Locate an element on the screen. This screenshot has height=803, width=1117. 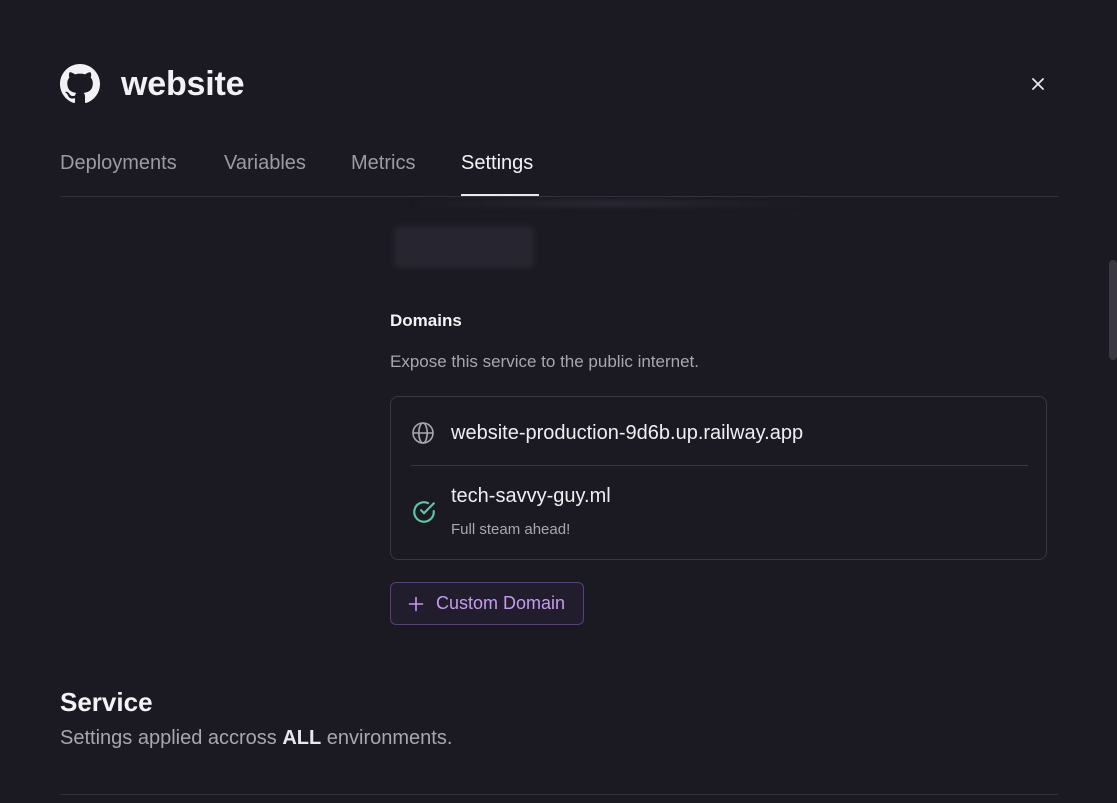
tab-bar: Deployments Variables Metrics Settings is located at coordinates (559, 171).